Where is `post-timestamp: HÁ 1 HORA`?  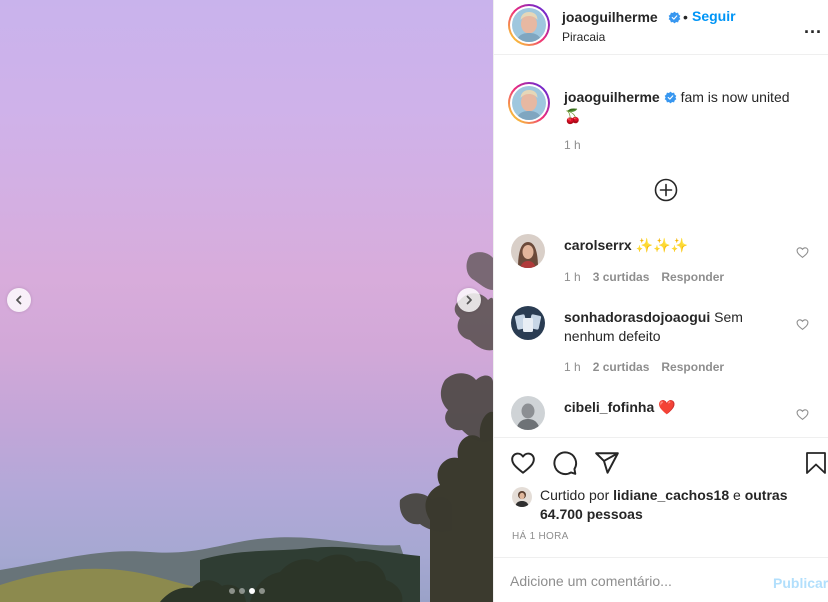
post-timestamp: HÁ 1 HORA is located at coordinates (540, 536).